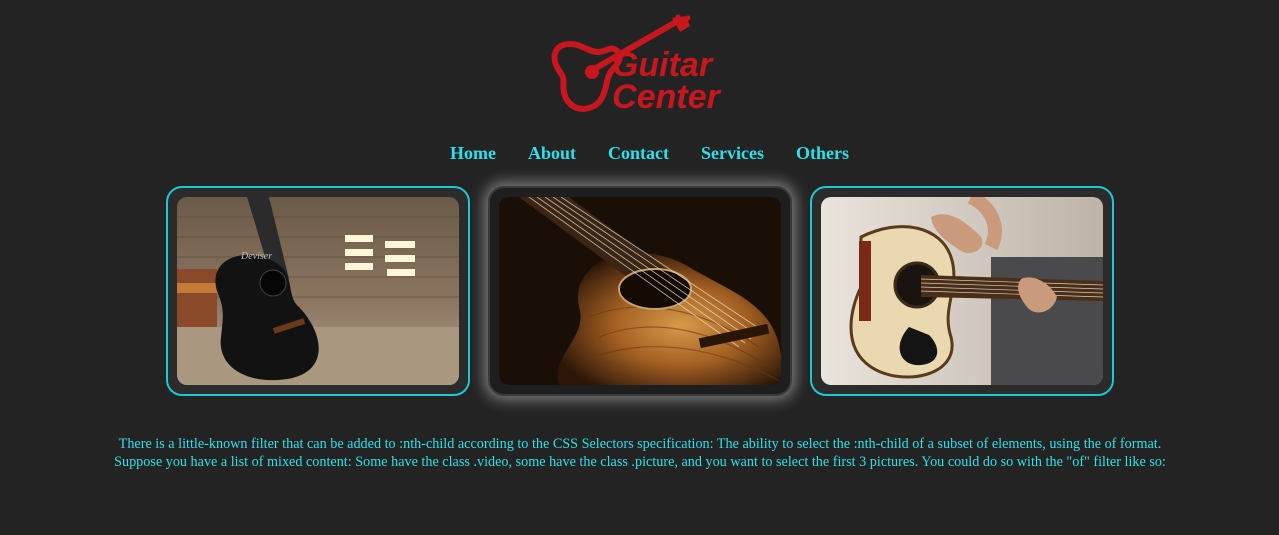 This screenshot has width=1279, height=535. I want to click on nav-home: Home, so click(473, 153).